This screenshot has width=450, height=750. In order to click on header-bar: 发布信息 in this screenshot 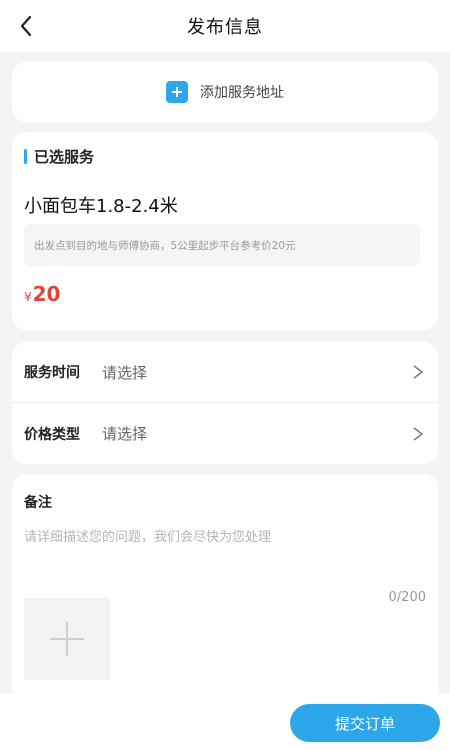, I will do `click(225, 26)`.